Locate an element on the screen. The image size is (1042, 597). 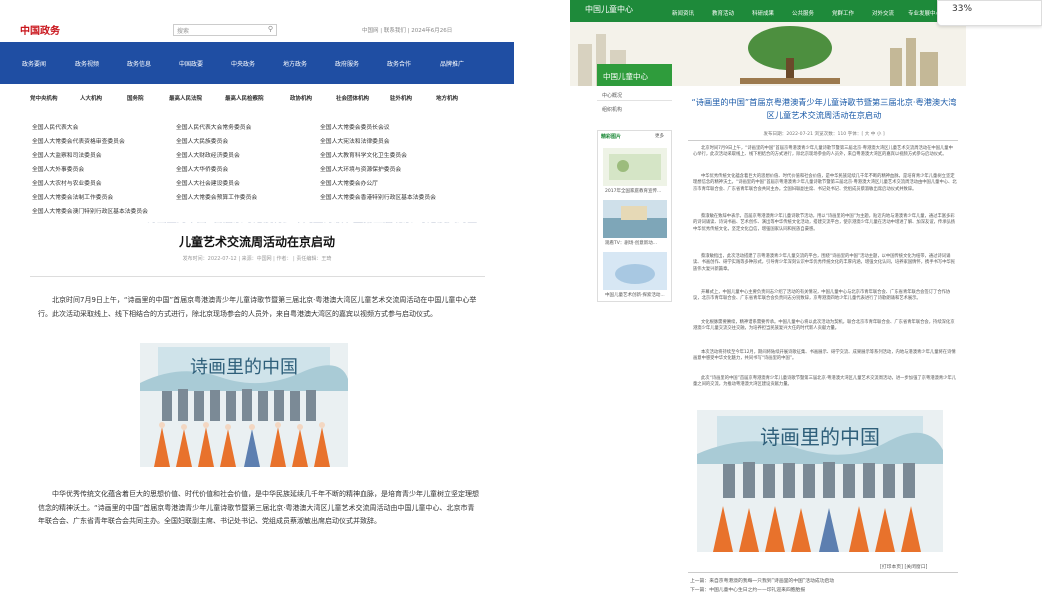
nav-item: 地方政务 is located at coordinates (295, 63).